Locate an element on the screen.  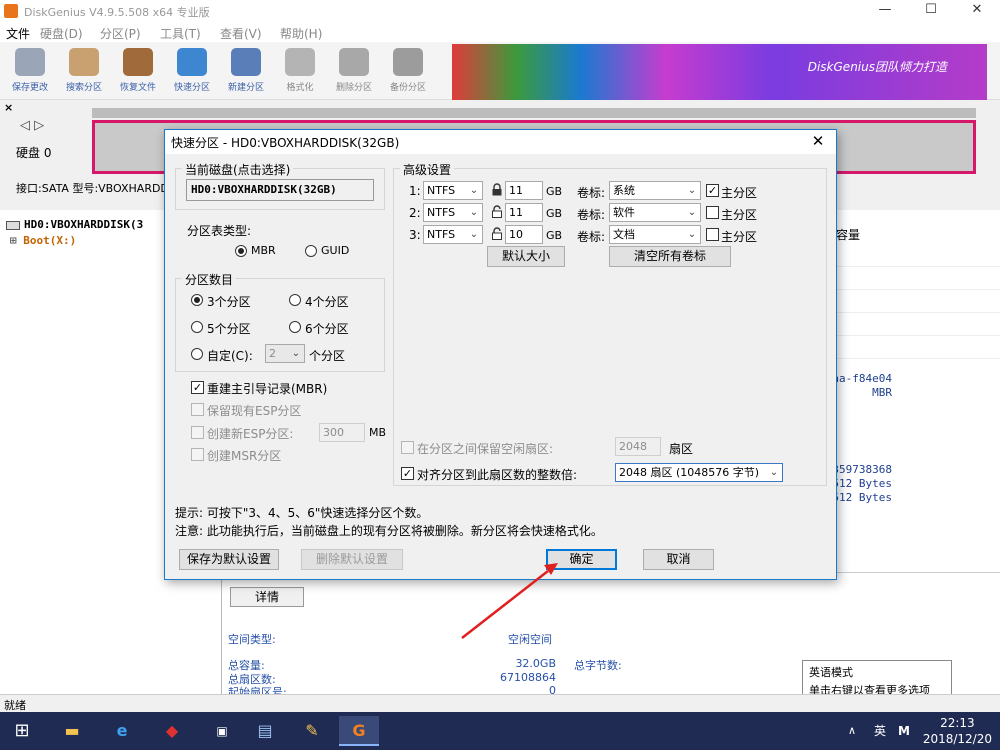
hint-text: 提示: 可按下"3、4、5、6"快速选择分区个数。 is located at coordinates (302, 513).